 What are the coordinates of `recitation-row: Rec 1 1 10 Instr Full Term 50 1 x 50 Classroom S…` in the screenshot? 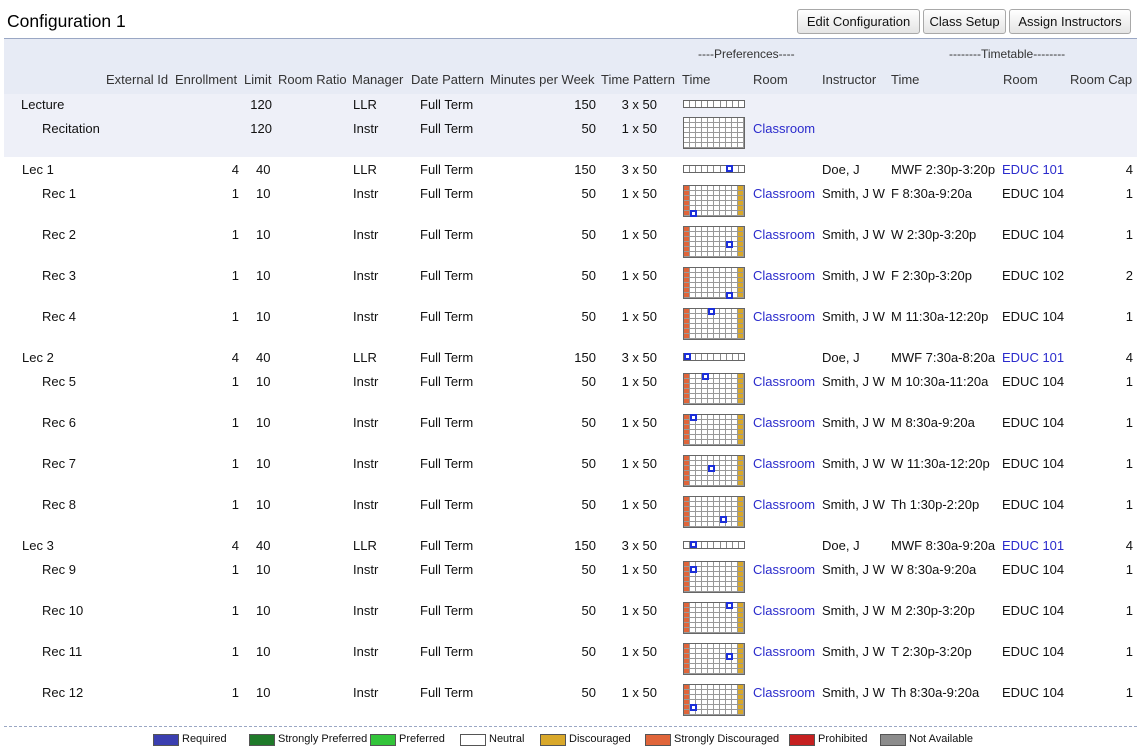 It's located at (570, 196).